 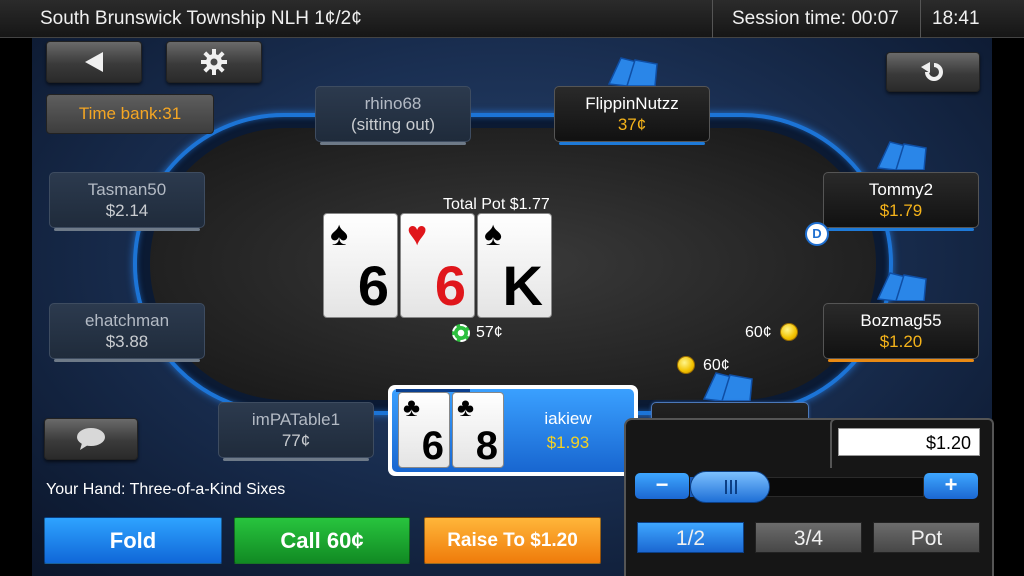 I want to click on player-stack: $2.14, so click(x=127, y=210).